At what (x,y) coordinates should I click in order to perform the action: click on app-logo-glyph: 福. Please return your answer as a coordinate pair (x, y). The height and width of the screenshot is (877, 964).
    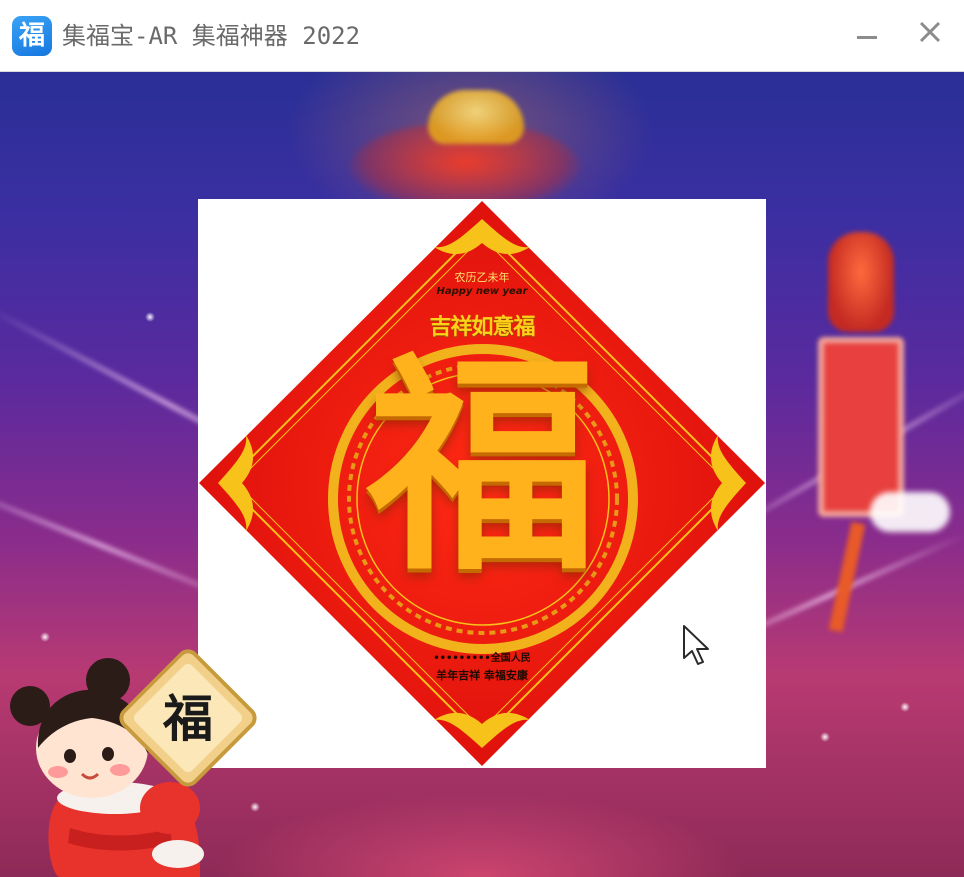
    Looking at the image, I should click on (31, 36).